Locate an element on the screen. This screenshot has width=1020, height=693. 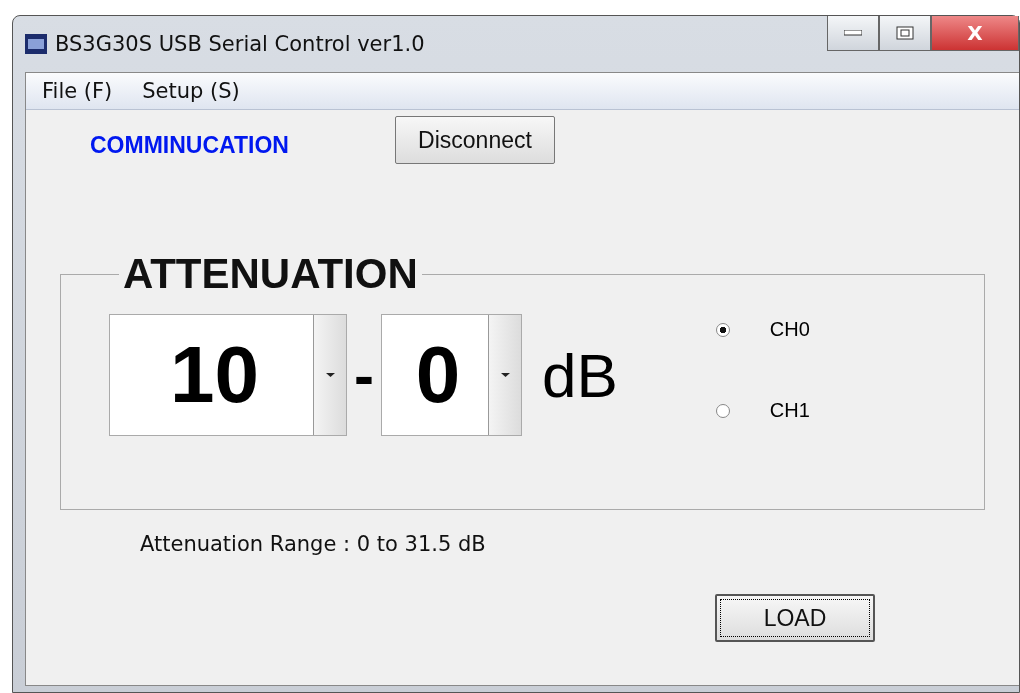
value-combobox: 10 is located at coordinates (228, 375).